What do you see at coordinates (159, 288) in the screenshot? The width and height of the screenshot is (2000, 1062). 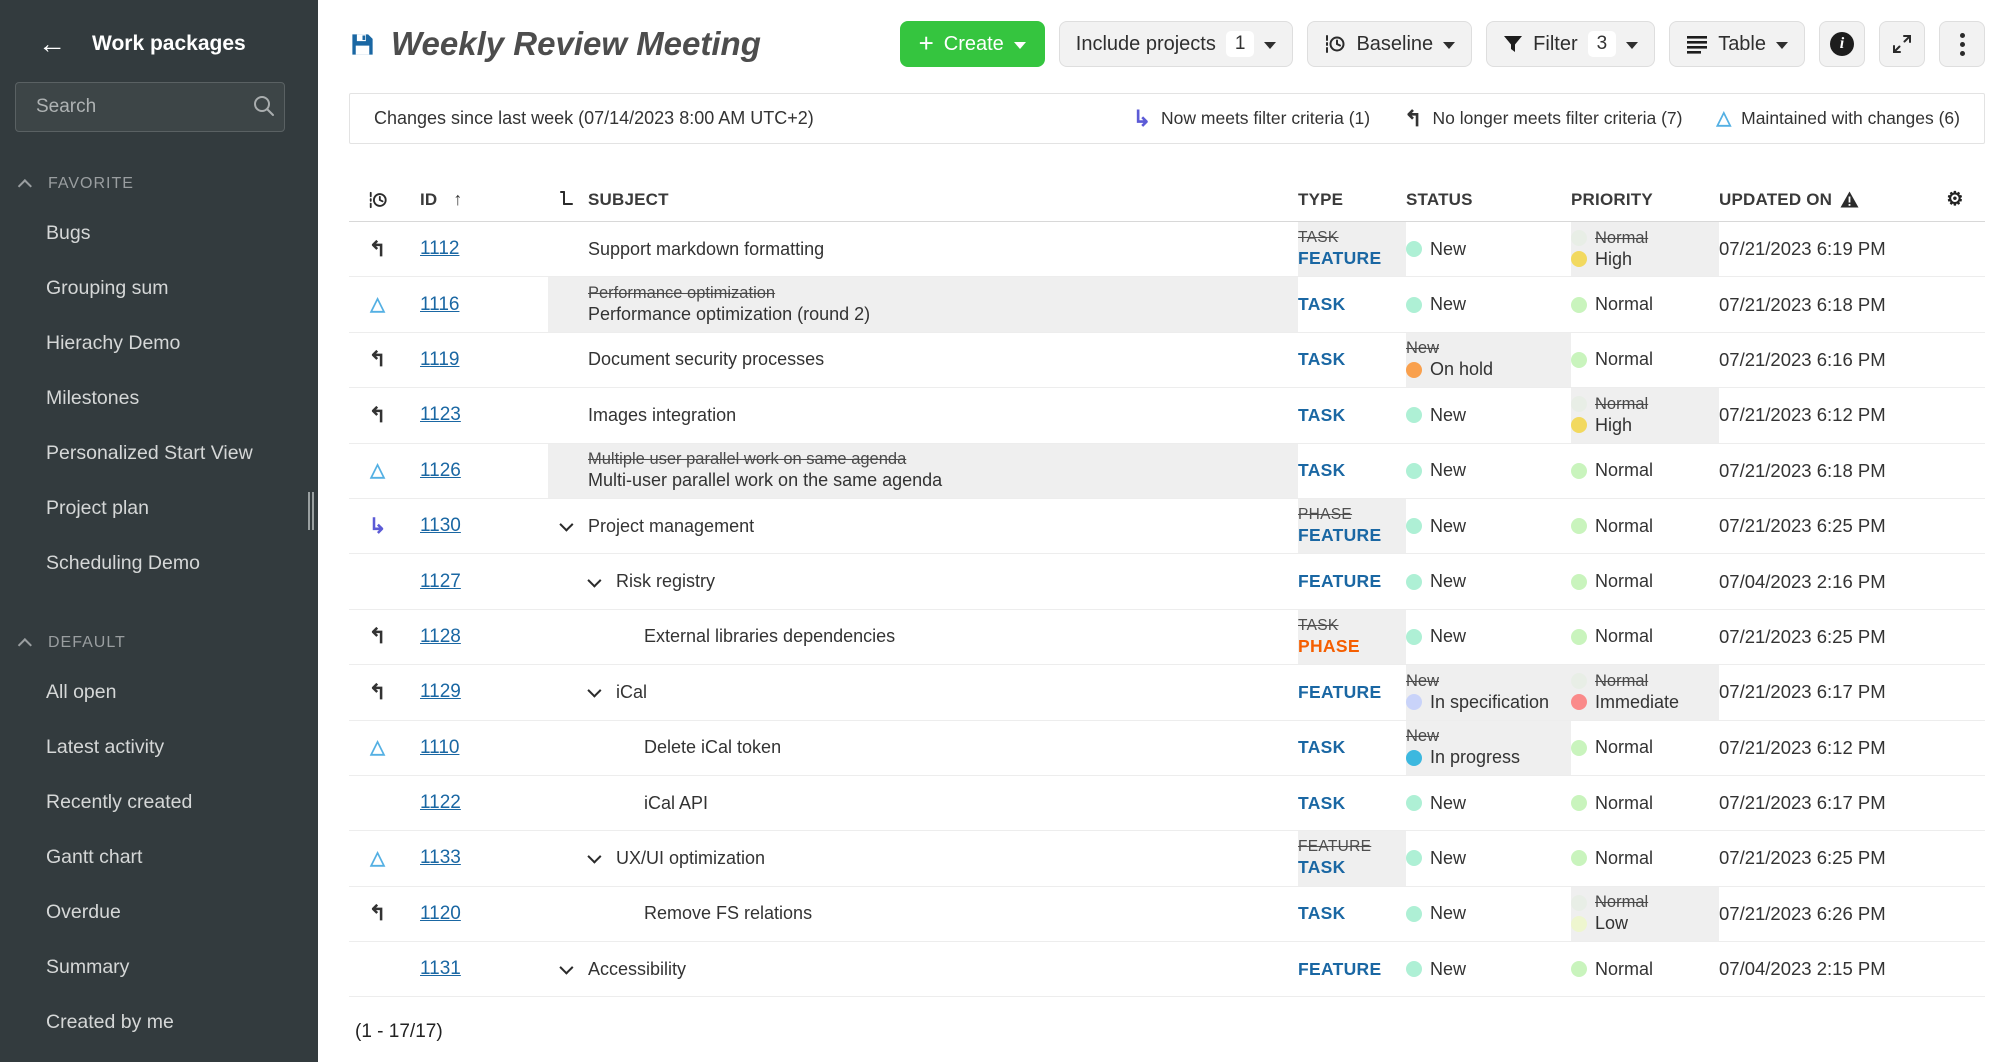 I see `sidebar-item-grouping-sum: Grouping sum` at bounding box center [159, 288].